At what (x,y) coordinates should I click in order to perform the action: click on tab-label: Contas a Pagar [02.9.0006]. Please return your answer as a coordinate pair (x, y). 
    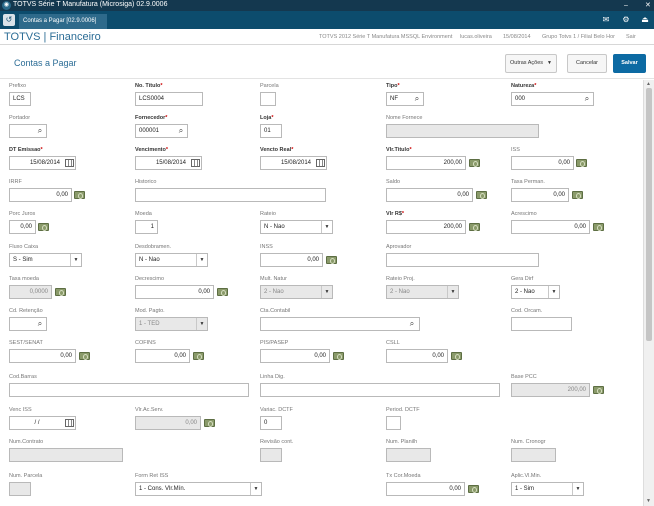
    Looking at the image, I should click on (60, 21).